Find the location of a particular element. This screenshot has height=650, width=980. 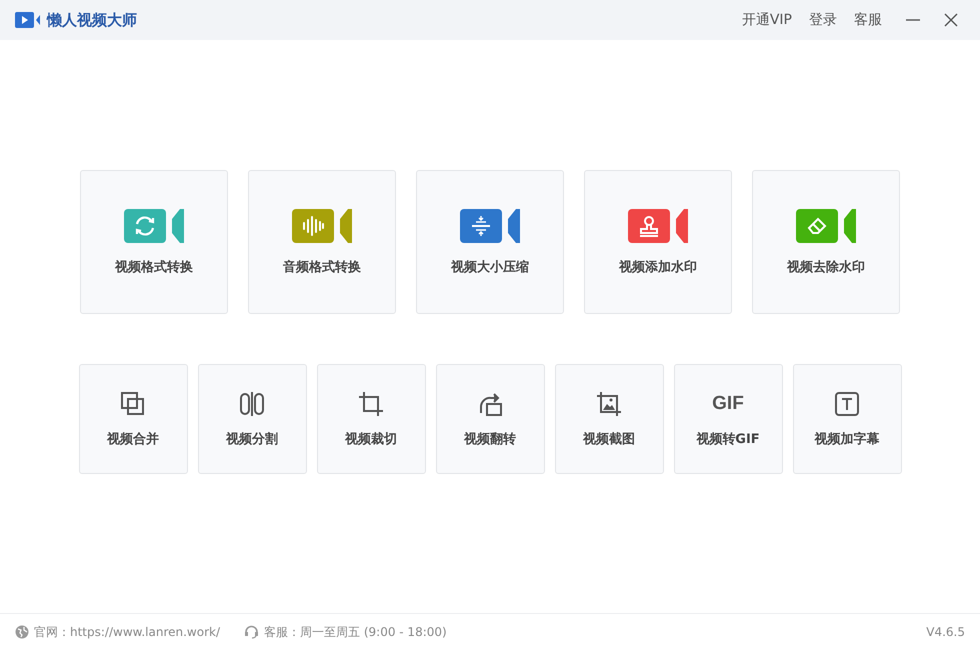

close-icon is located at coordinates (951, 20).